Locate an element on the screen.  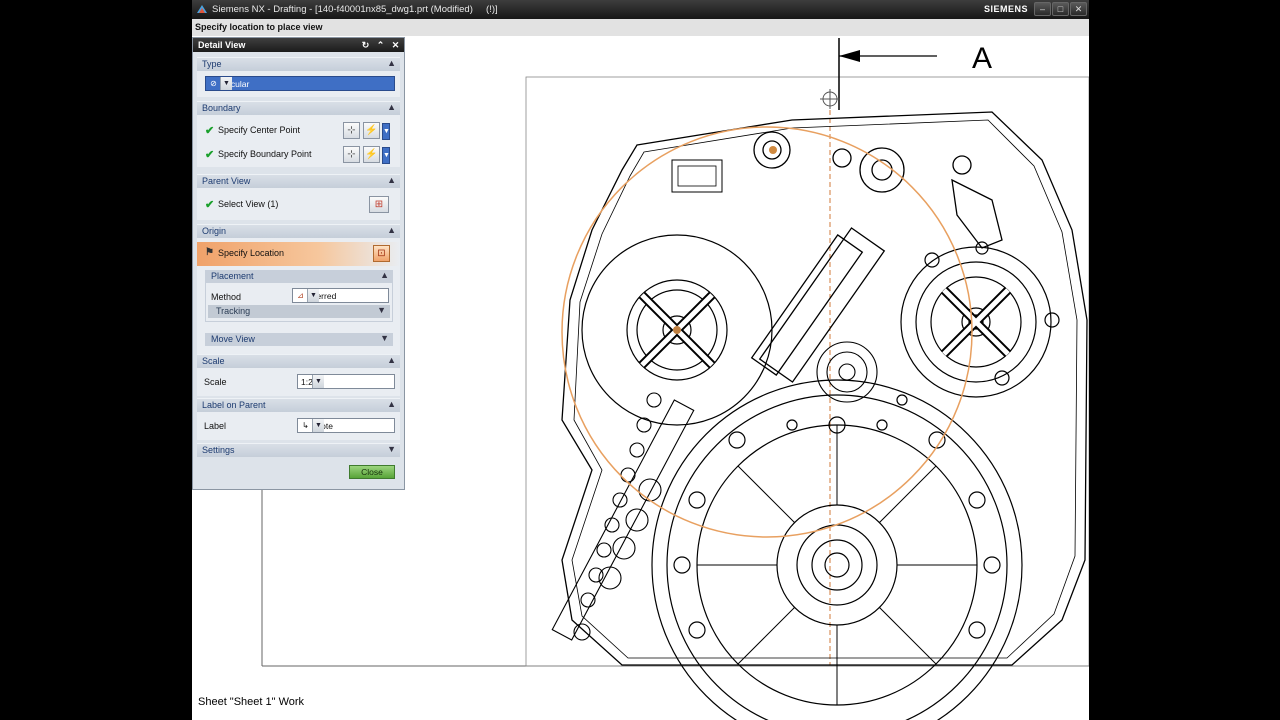
placement-header: Placement is located at coordinates (232, 276).